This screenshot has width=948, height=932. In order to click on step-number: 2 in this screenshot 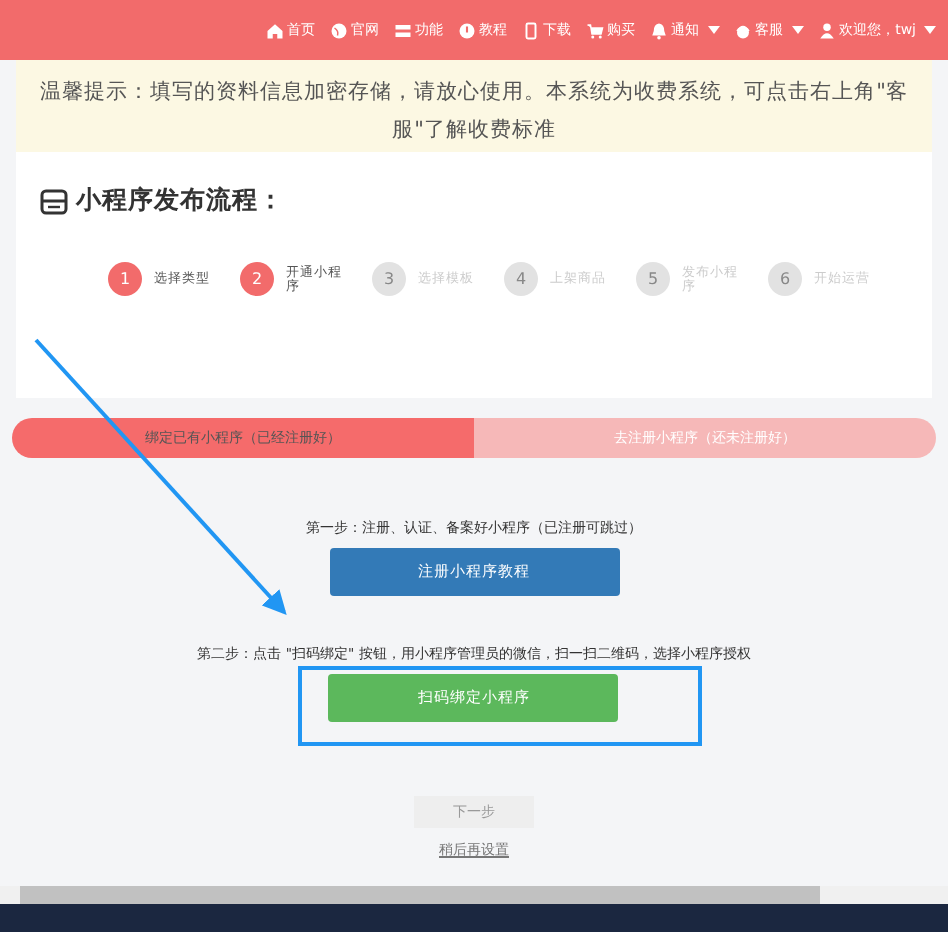, I will do `click(257, 279)`.